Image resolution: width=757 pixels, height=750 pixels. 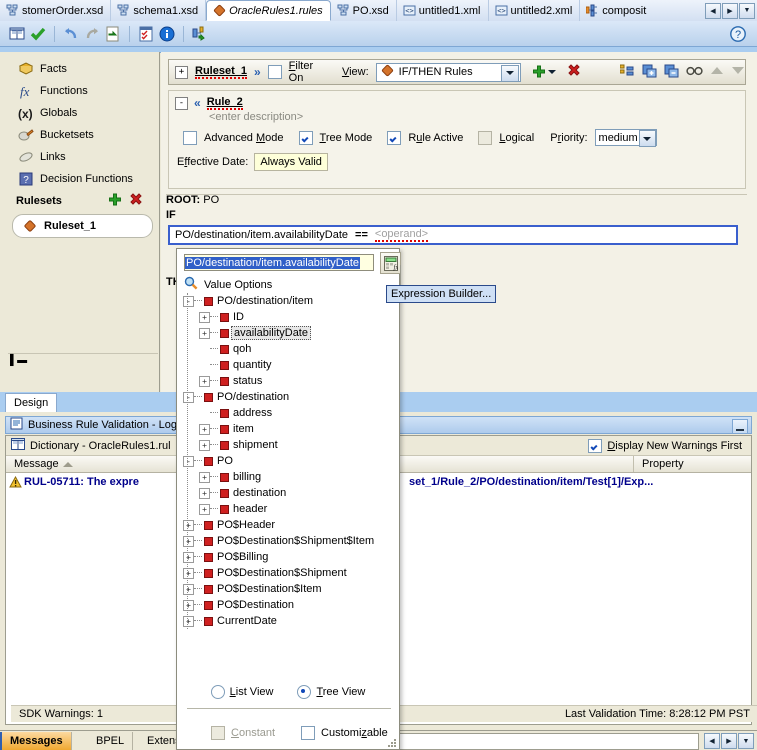 I want to click on value-input: PO/destination/item.availabilityDate, so click(x=279, y=262).